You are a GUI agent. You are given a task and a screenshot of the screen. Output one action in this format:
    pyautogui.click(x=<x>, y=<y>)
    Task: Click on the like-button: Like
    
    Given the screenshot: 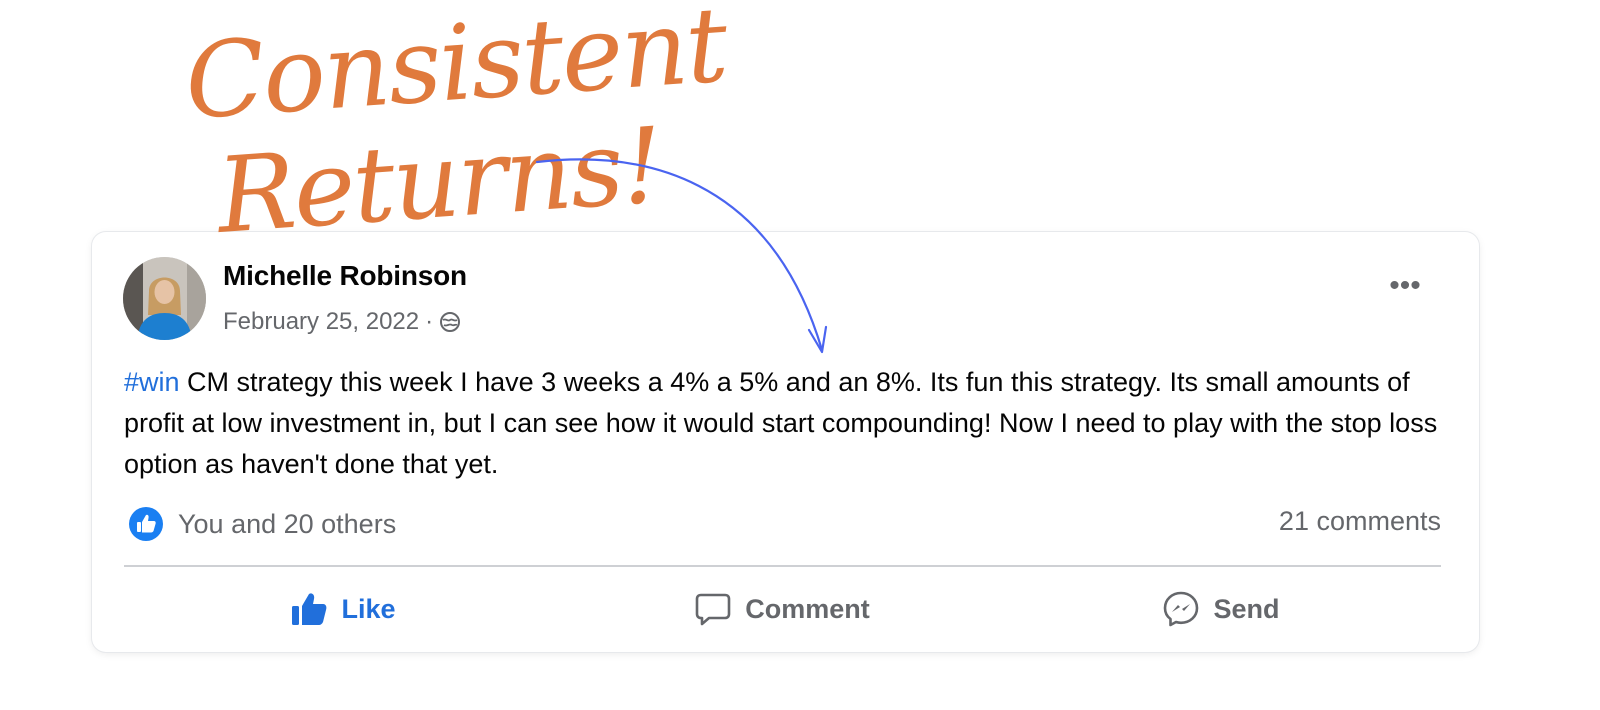 What is the action you would take?
    pyautogui.click(x=343, y=609)
    